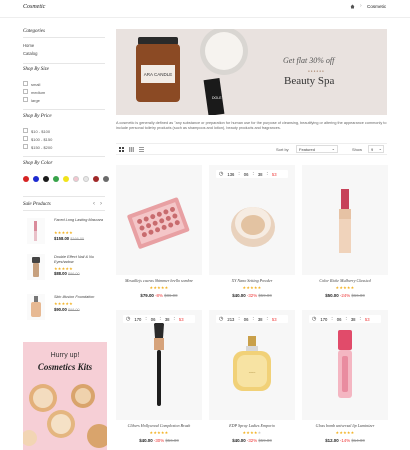 The height and width of the screenshot is (450, 410). I want to click on cosmetics-kit-image, so click(65, 416).